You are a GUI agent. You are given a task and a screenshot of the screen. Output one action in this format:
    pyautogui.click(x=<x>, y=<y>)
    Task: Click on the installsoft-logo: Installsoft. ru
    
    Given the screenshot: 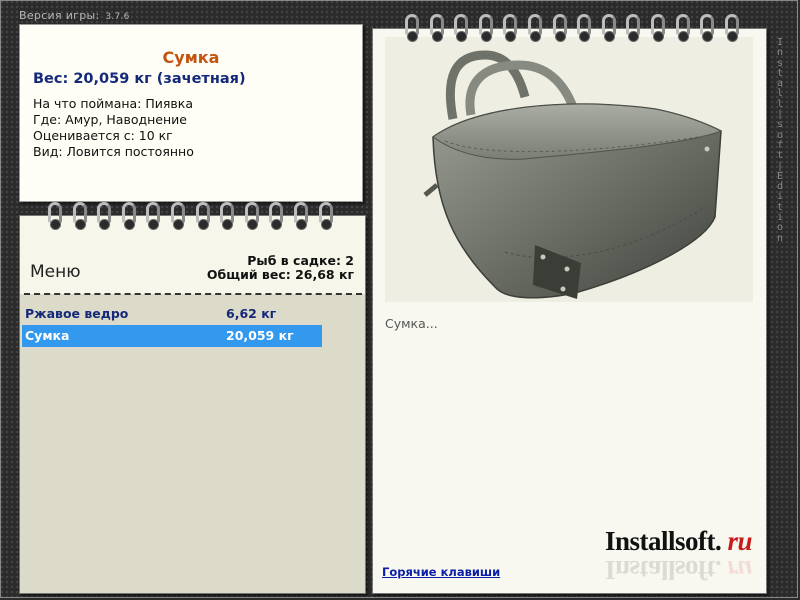 What is the action you would take?
    pyautogui.click(x=679, y=541)
    